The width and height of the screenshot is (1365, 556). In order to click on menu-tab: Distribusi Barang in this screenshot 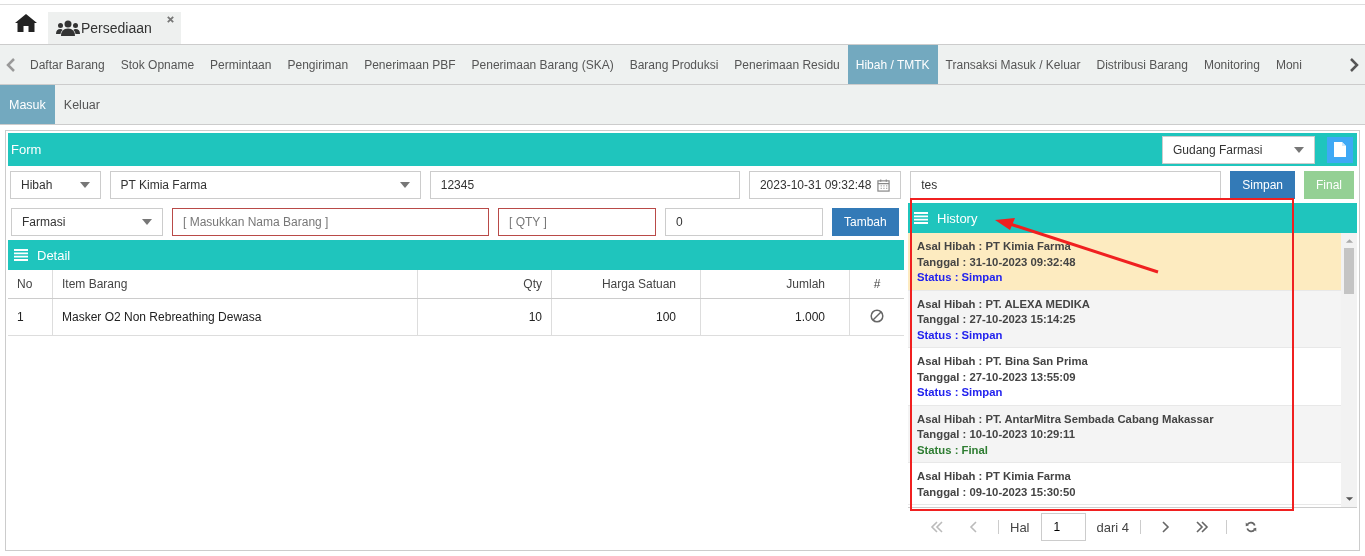, I will do `click(1142, 64)`.